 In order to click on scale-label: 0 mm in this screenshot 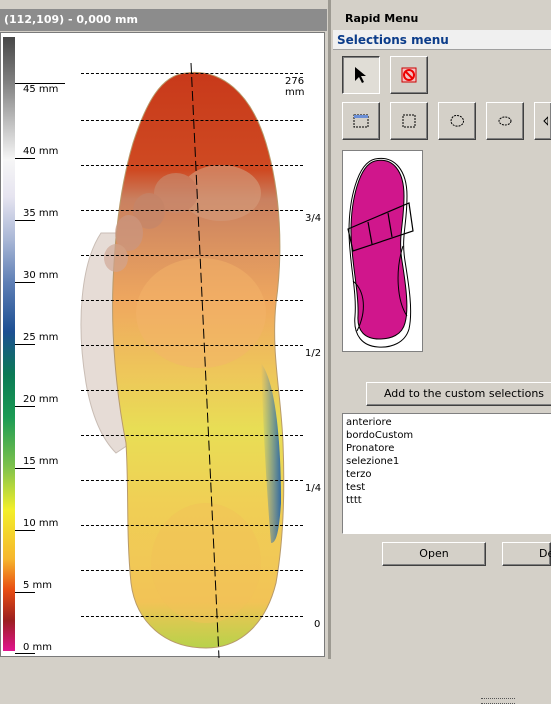, I will do `click(38, 647)`.